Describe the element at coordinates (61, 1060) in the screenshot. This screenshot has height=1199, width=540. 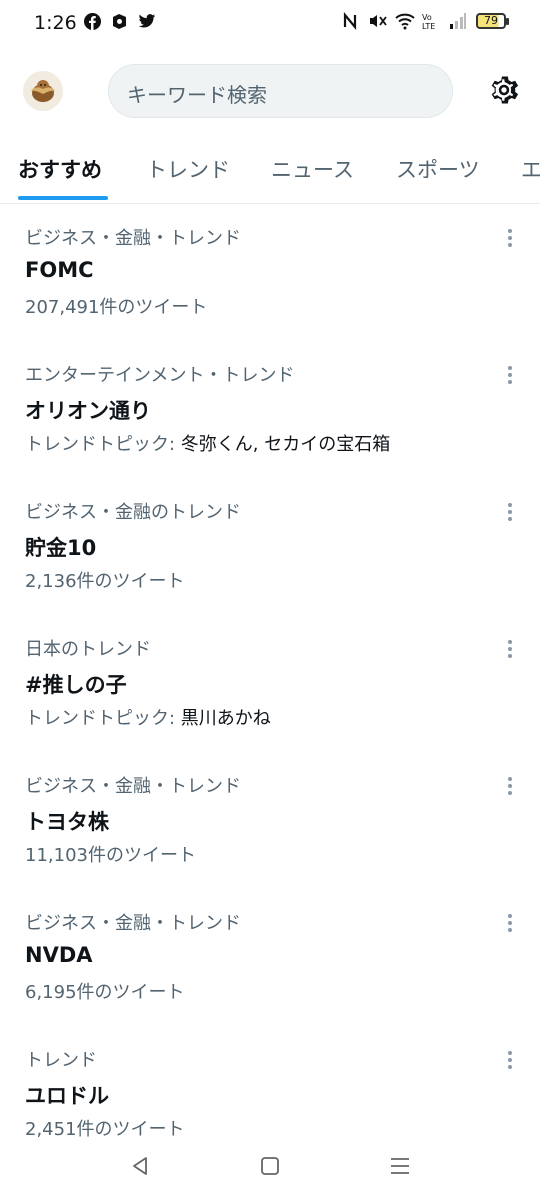
I see `trend-category: トレンド` at that location.